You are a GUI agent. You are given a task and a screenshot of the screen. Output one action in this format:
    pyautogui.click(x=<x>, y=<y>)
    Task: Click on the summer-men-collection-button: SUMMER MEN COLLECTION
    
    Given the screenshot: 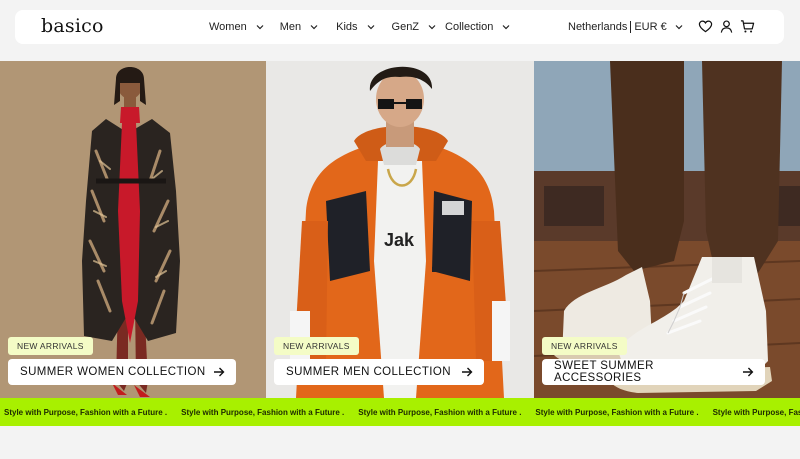 What is the action you would take?
    pyautogui.click(x=379, y=372)
    